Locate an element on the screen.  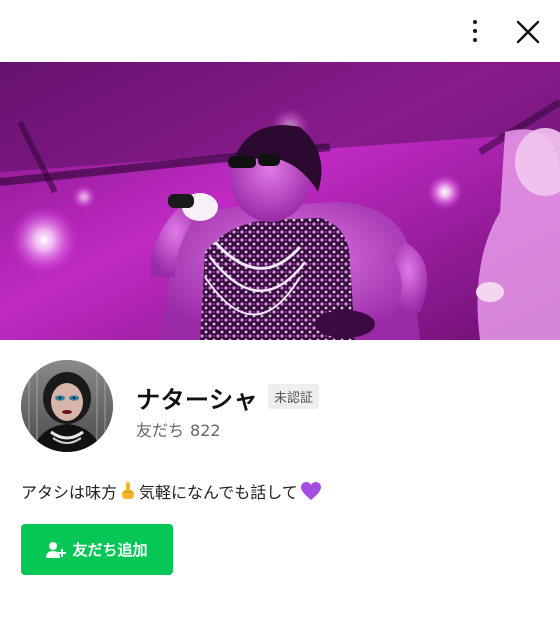
add-friend-icon is located at coordinates (56, 549).